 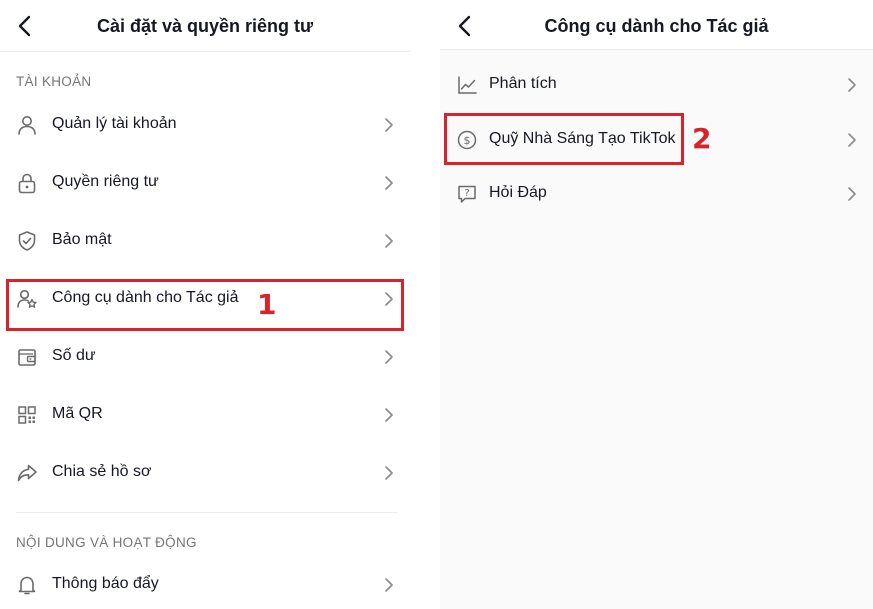 I want to click on menu-item-label: Mã QR, so click(x=77, y=413).